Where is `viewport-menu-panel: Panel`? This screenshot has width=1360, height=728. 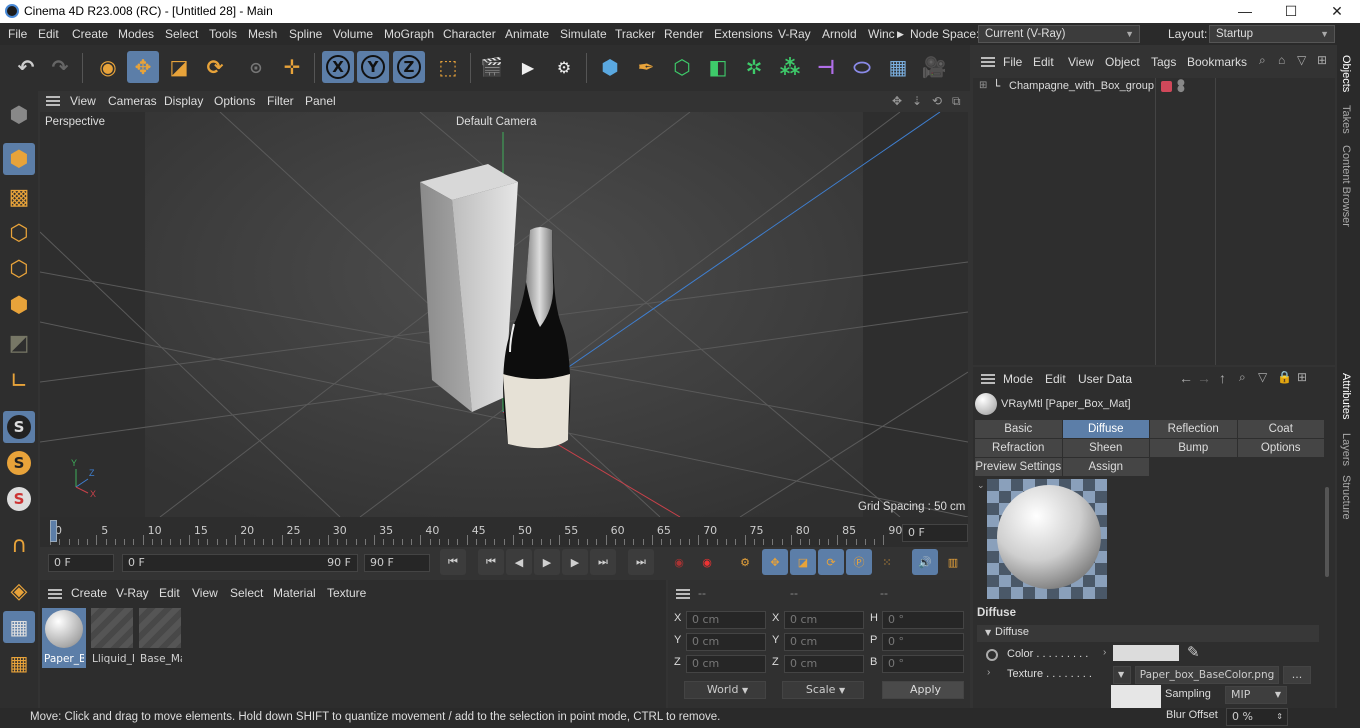
viewport-menu-panel: Panel is located at coordinates (320, 101).